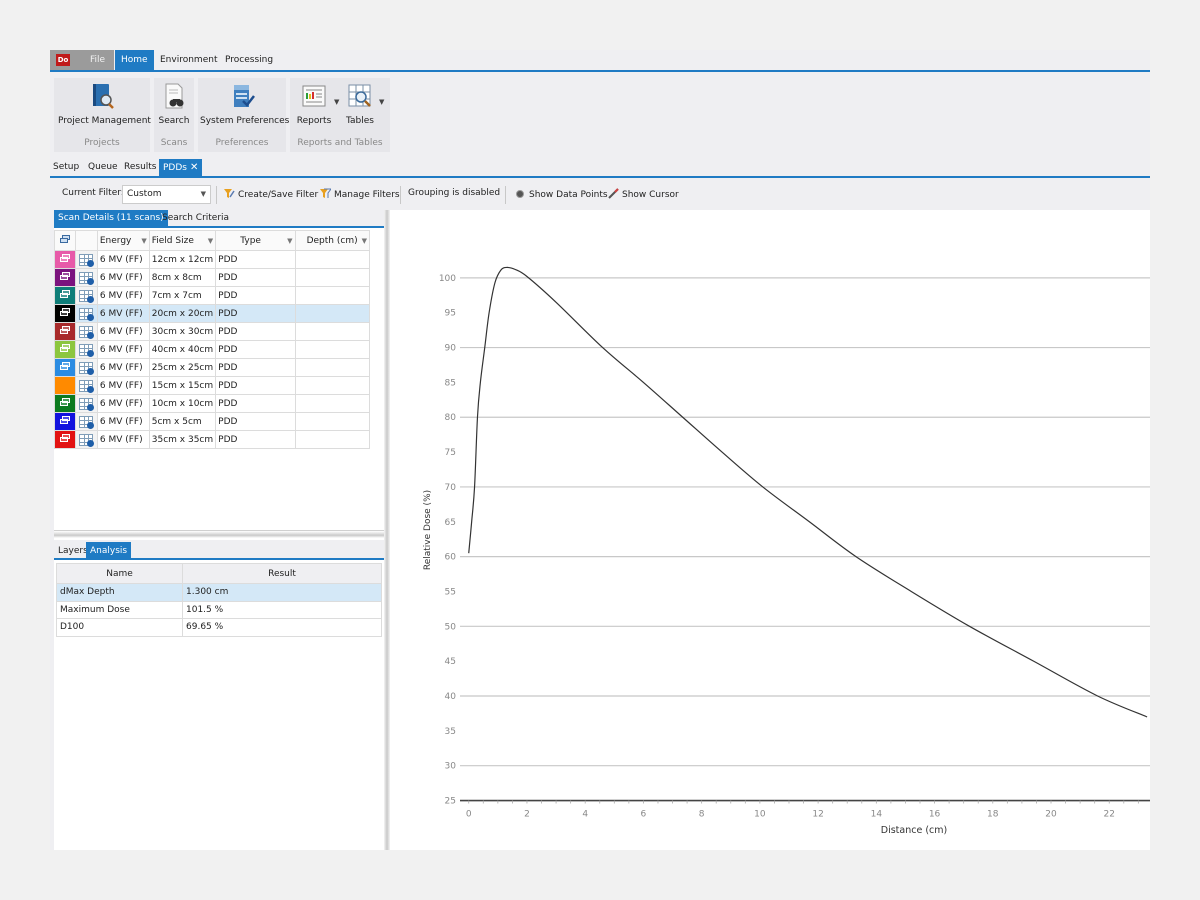 The image size is (1200, 900). What do you see at coordinates (249, 60) in the screenshot?
I see `menu-tab-processing: Processing` at bounding box center [249, 60].